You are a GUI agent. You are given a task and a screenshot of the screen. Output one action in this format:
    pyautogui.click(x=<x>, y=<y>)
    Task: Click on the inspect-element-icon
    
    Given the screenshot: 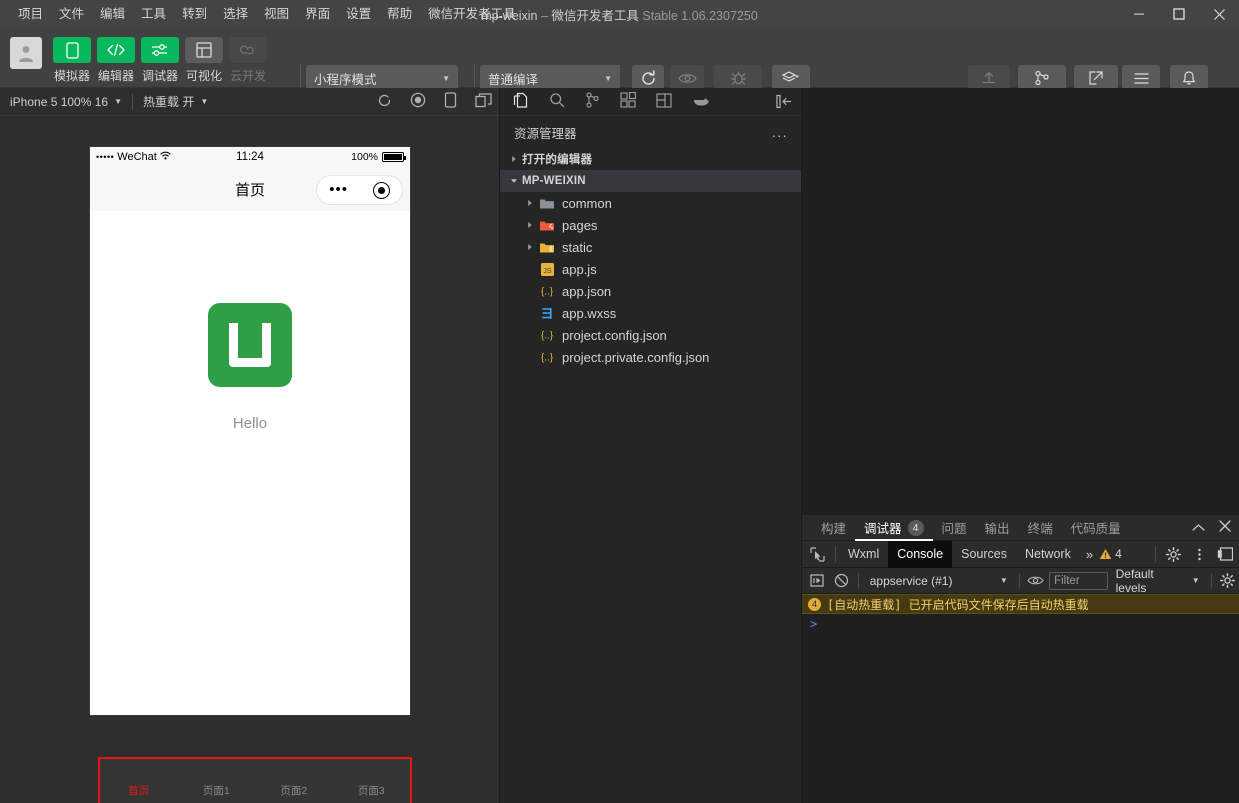 What is the action you would take?
    pyautogui.click(x=817, y=554)
    